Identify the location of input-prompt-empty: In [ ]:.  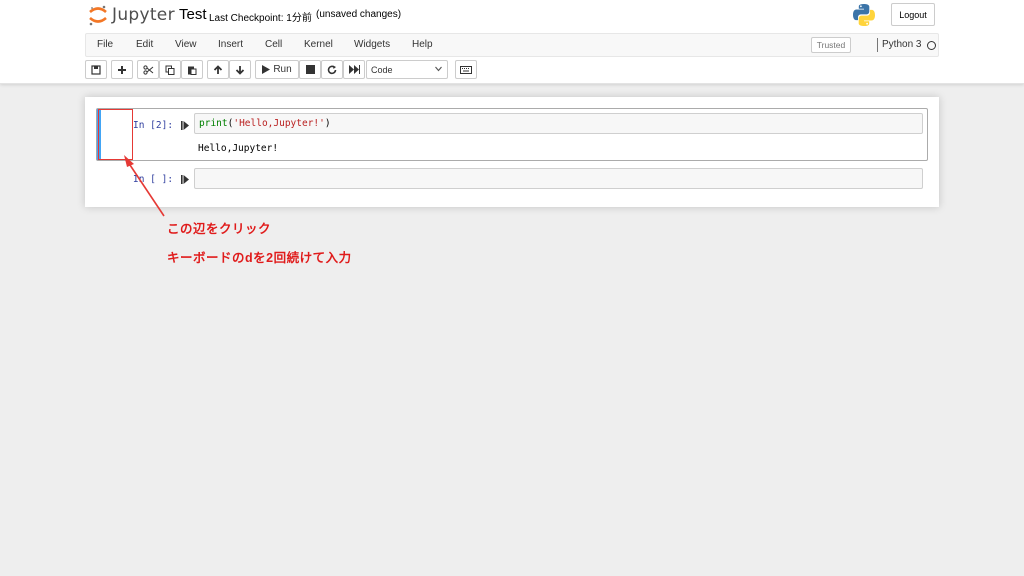
(153, 179).